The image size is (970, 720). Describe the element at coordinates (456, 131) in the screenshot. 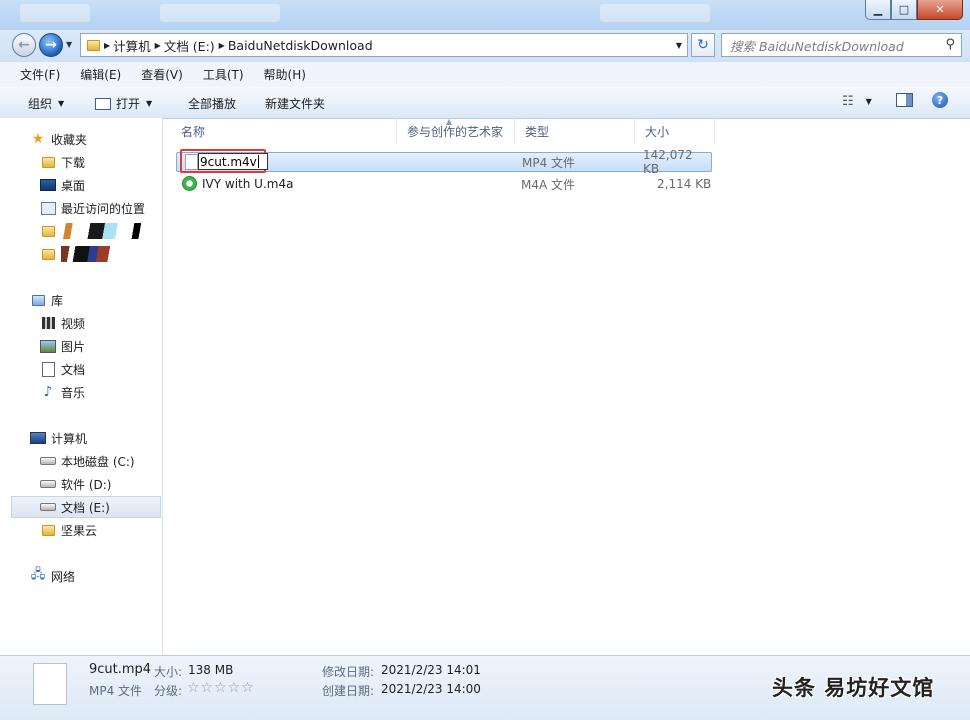

I see `column-header-artist: 参与创作的艺术家` at that location.